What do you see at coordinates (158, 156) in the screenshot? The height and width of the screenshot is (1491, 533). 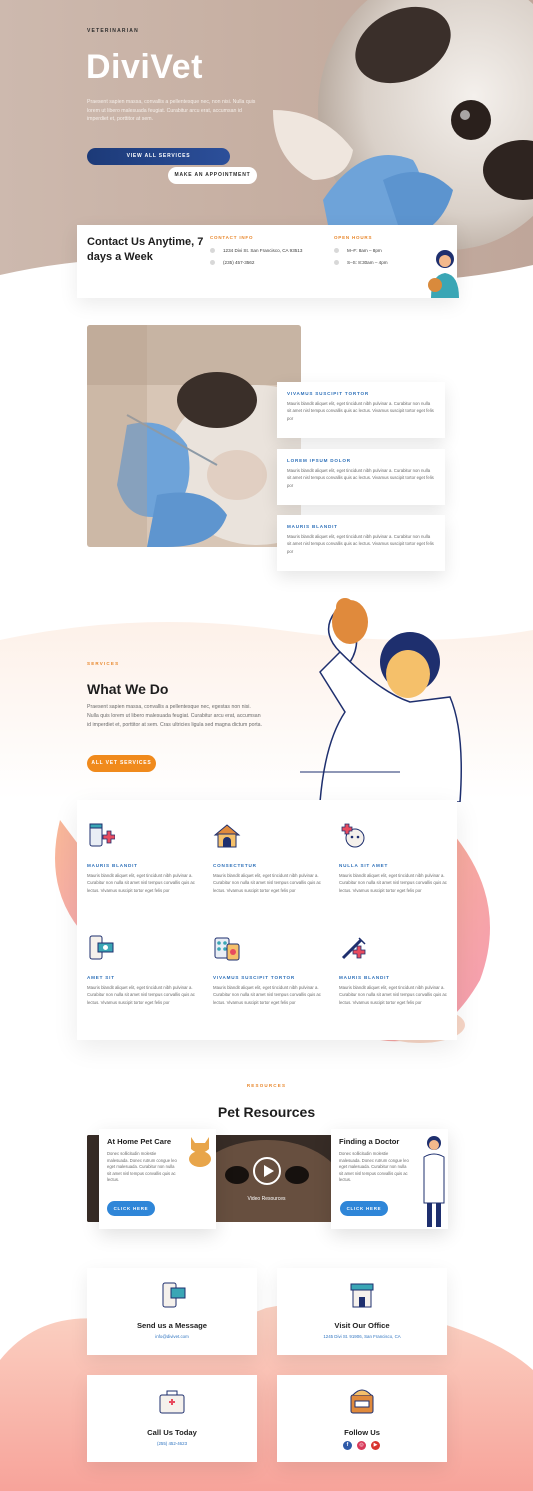 I see `view-all-services-button: VIEW ALL SERVICES` at bounding box center [158, 156].